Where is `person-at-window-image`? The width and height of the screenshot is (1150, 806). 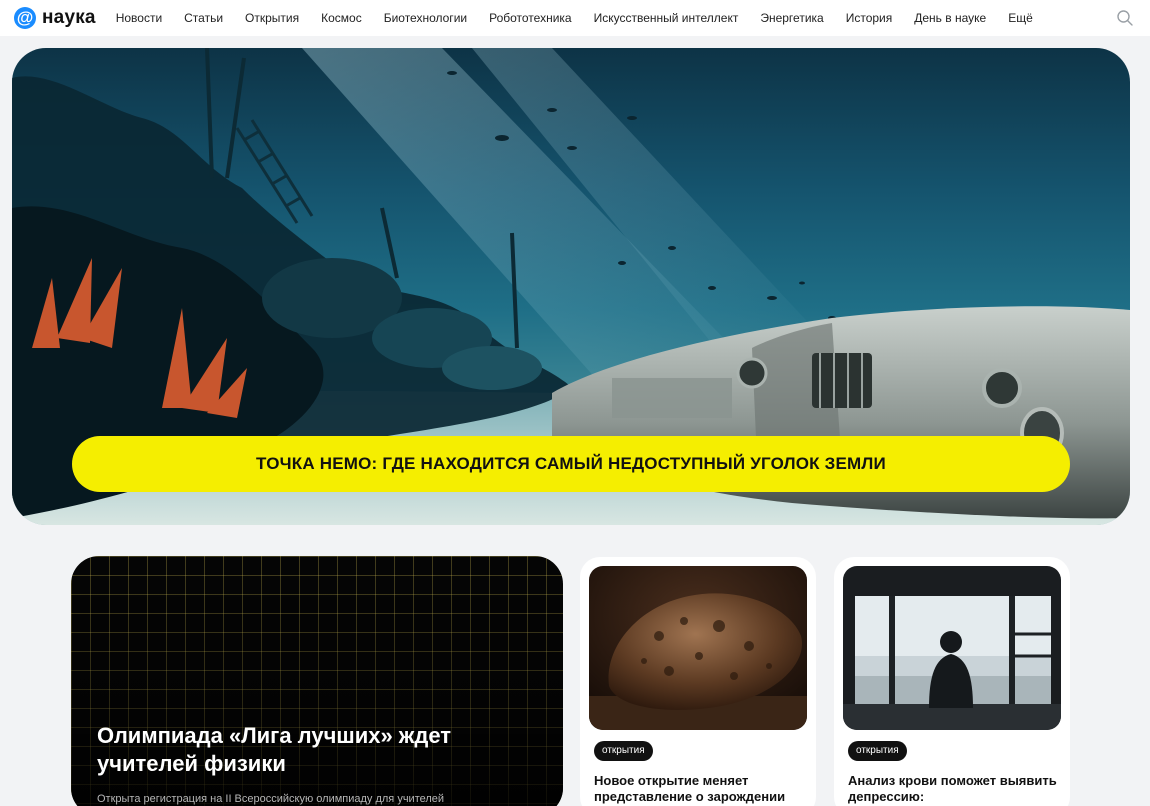
person-at-window-image is located at coordinates (952, 648).